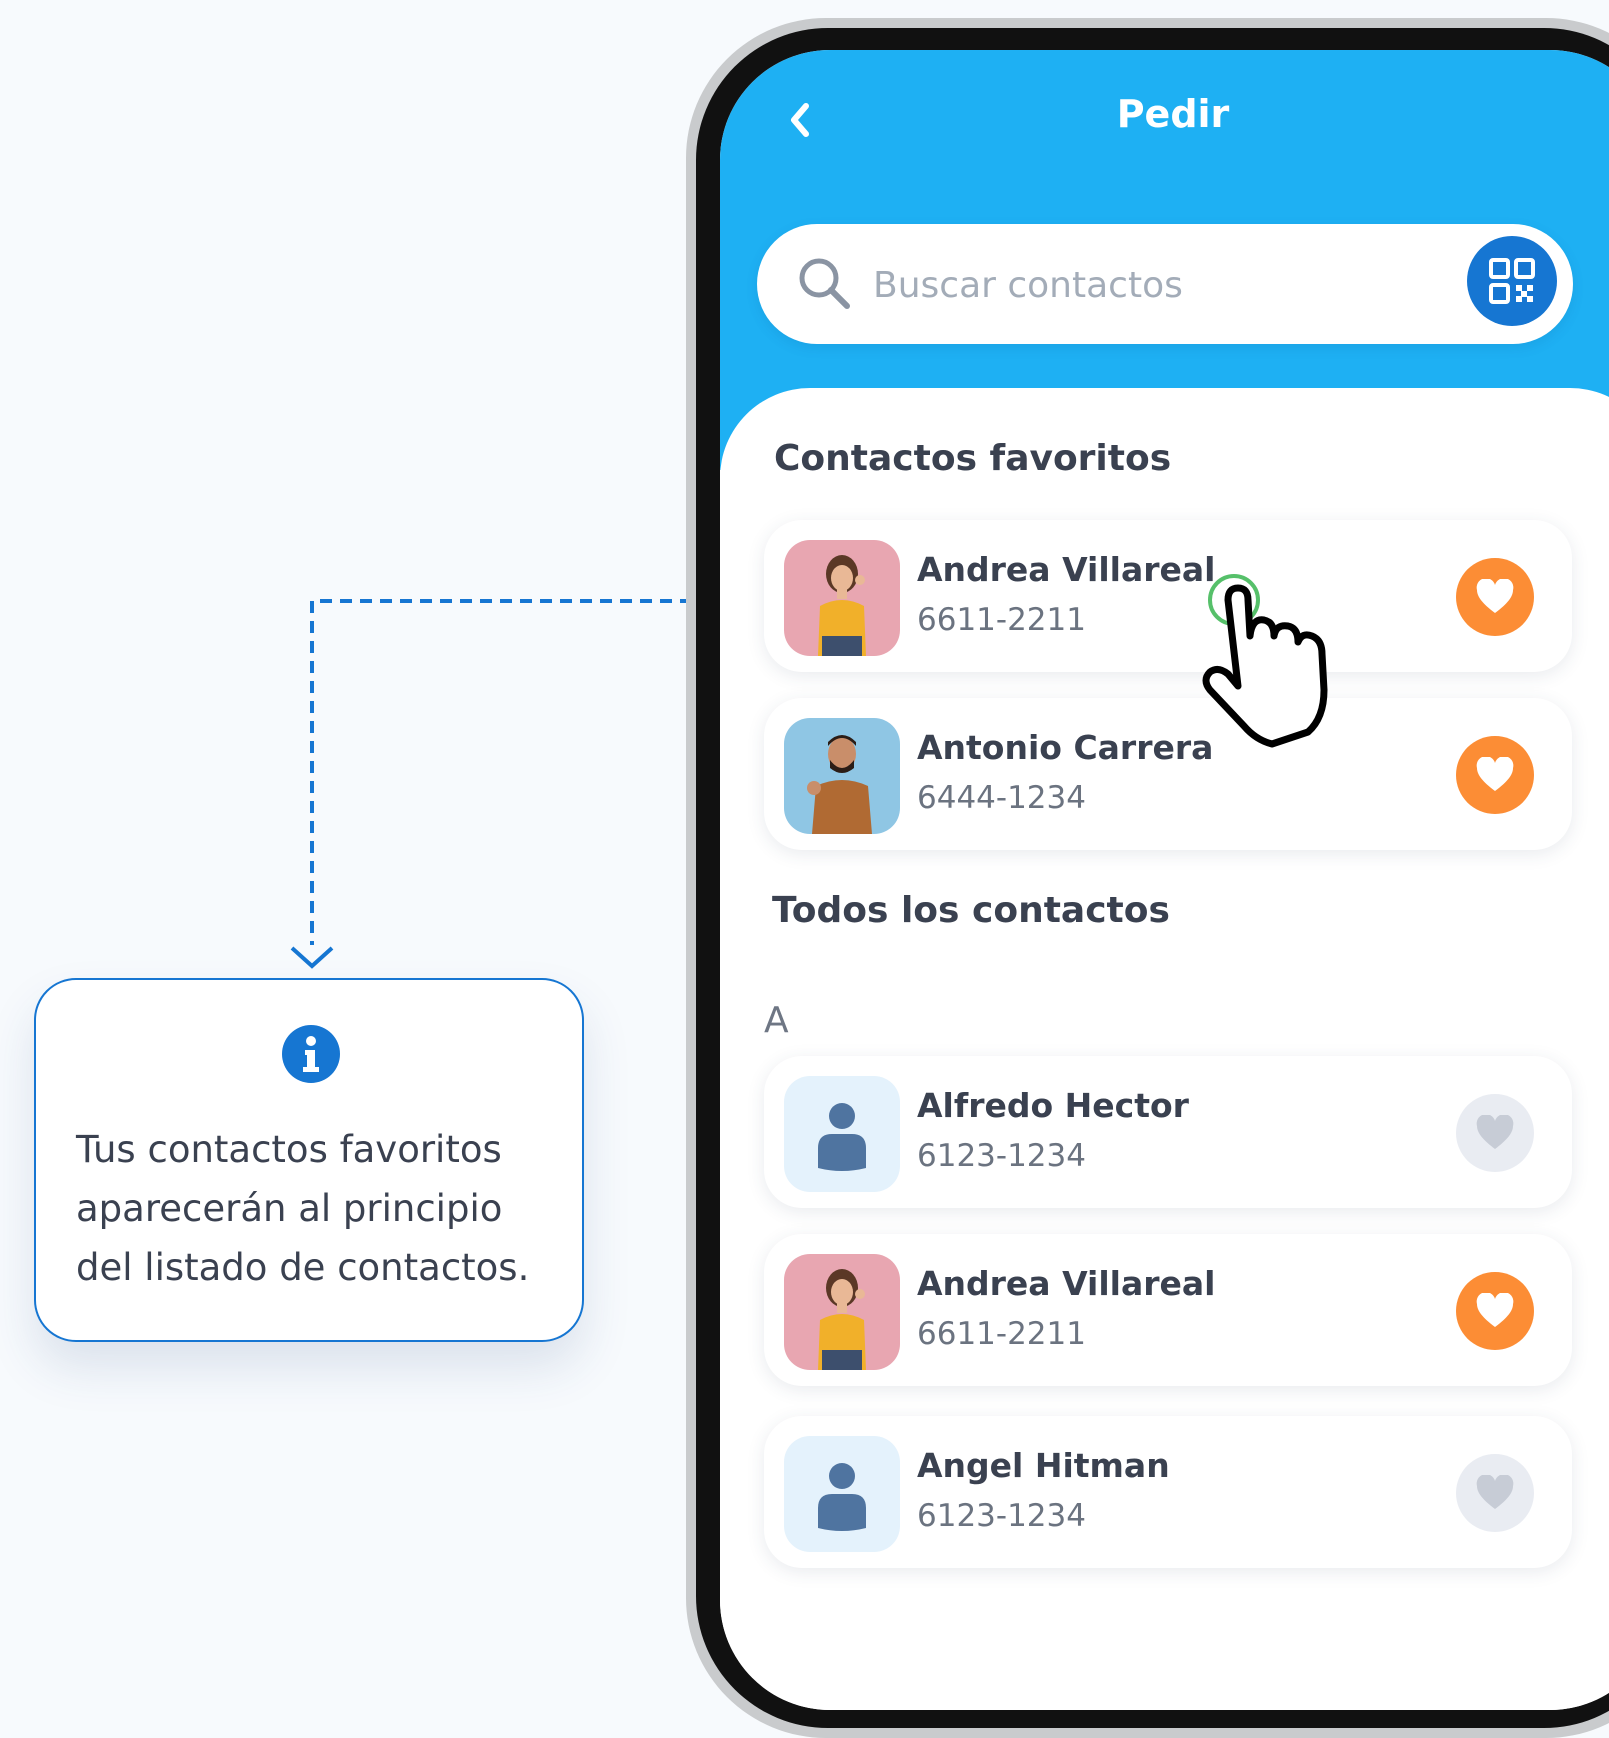 The width and height of the screenshot is (1609, 1738). I want to click on contact-name: Antonio Carrera, so click(1065, 747).